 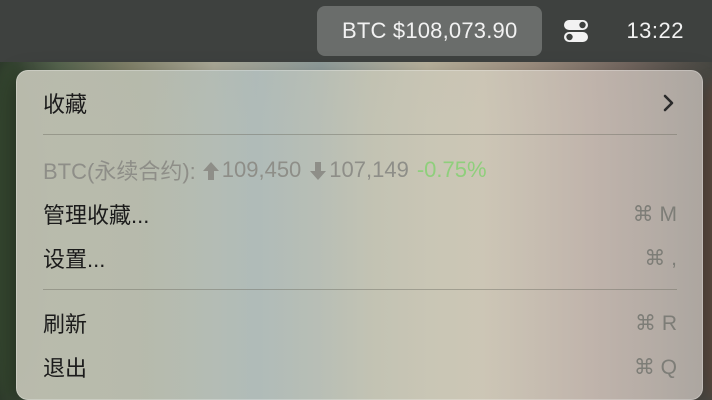 What do you see at coordinates (655, 31) in the screenshot?
I see `menu-bar-clock: 13:22` at bounding box center [655, 31].